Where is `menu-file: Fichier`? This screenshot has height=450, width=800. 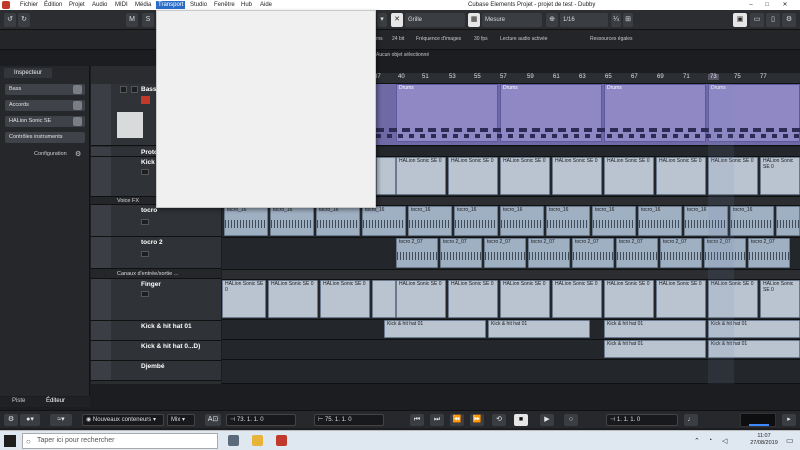 menu-file: Fichier is located at coordinates (29, 5).